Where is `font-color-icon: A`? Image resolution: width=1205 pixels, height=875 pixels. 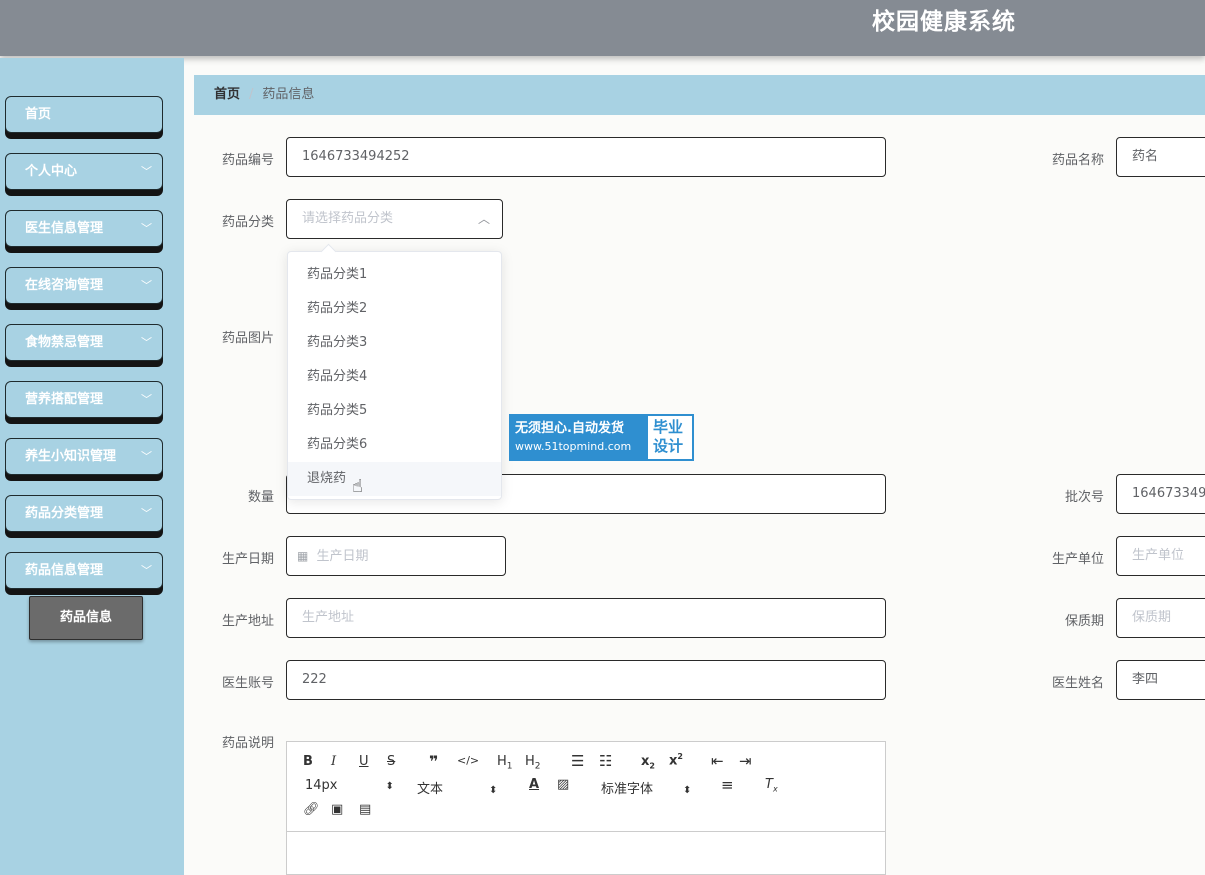 font-color-icon: A is located at coordinates (534, 784).